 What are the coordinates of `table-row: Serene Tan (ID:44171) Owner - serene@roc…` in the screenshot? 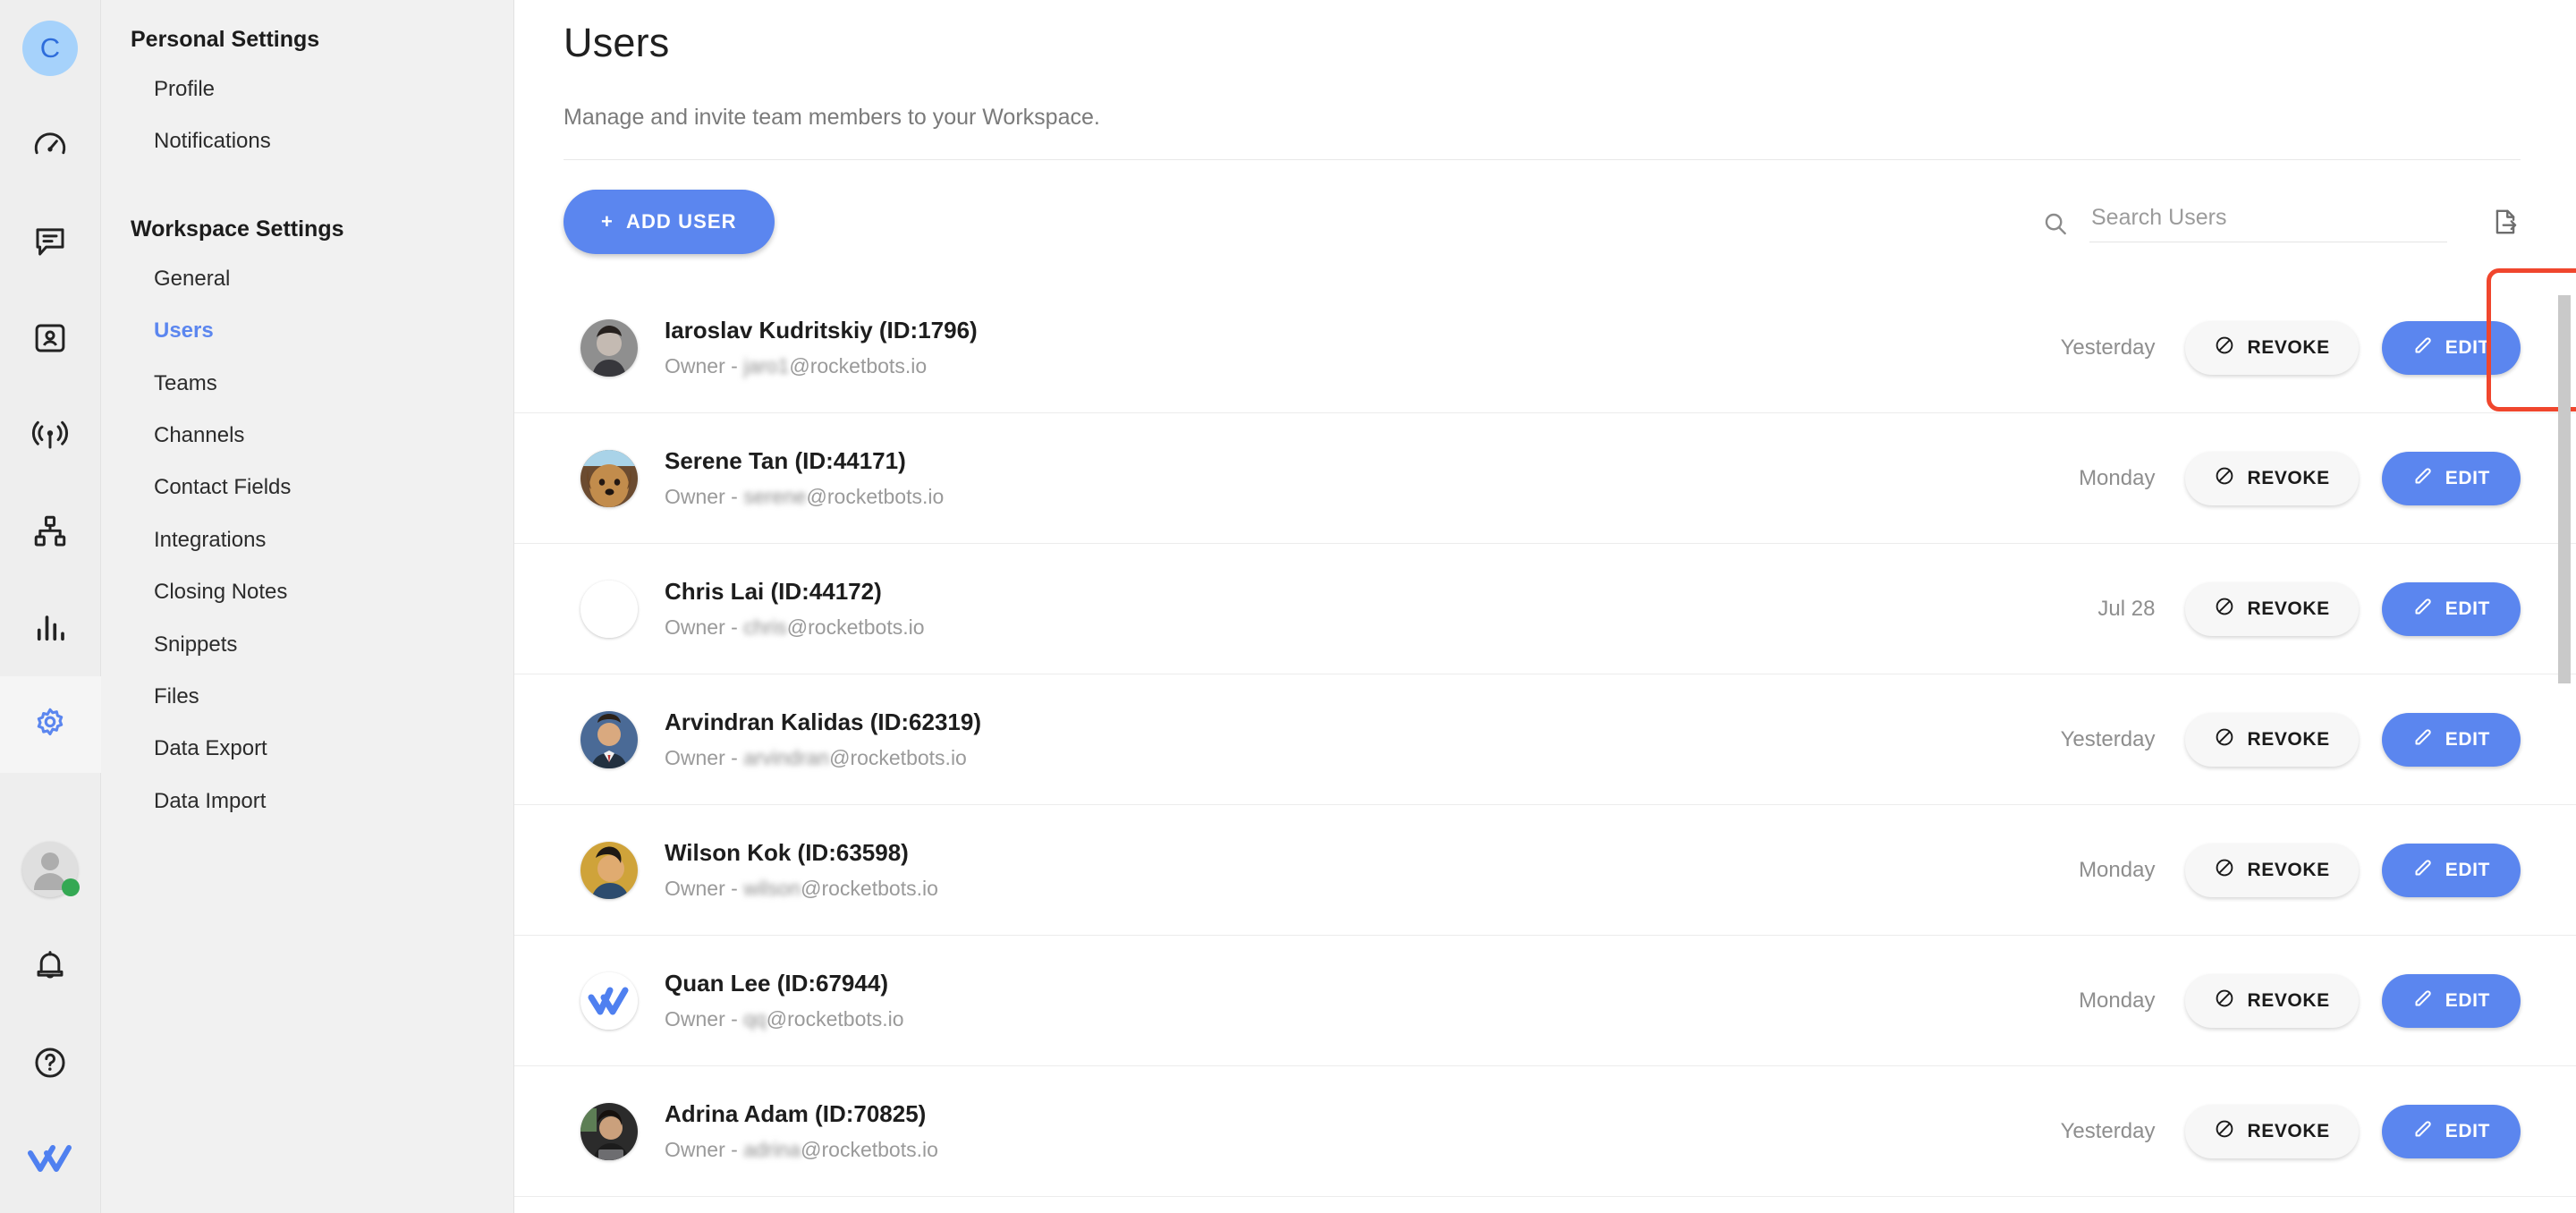 It's located at (1545, 478).